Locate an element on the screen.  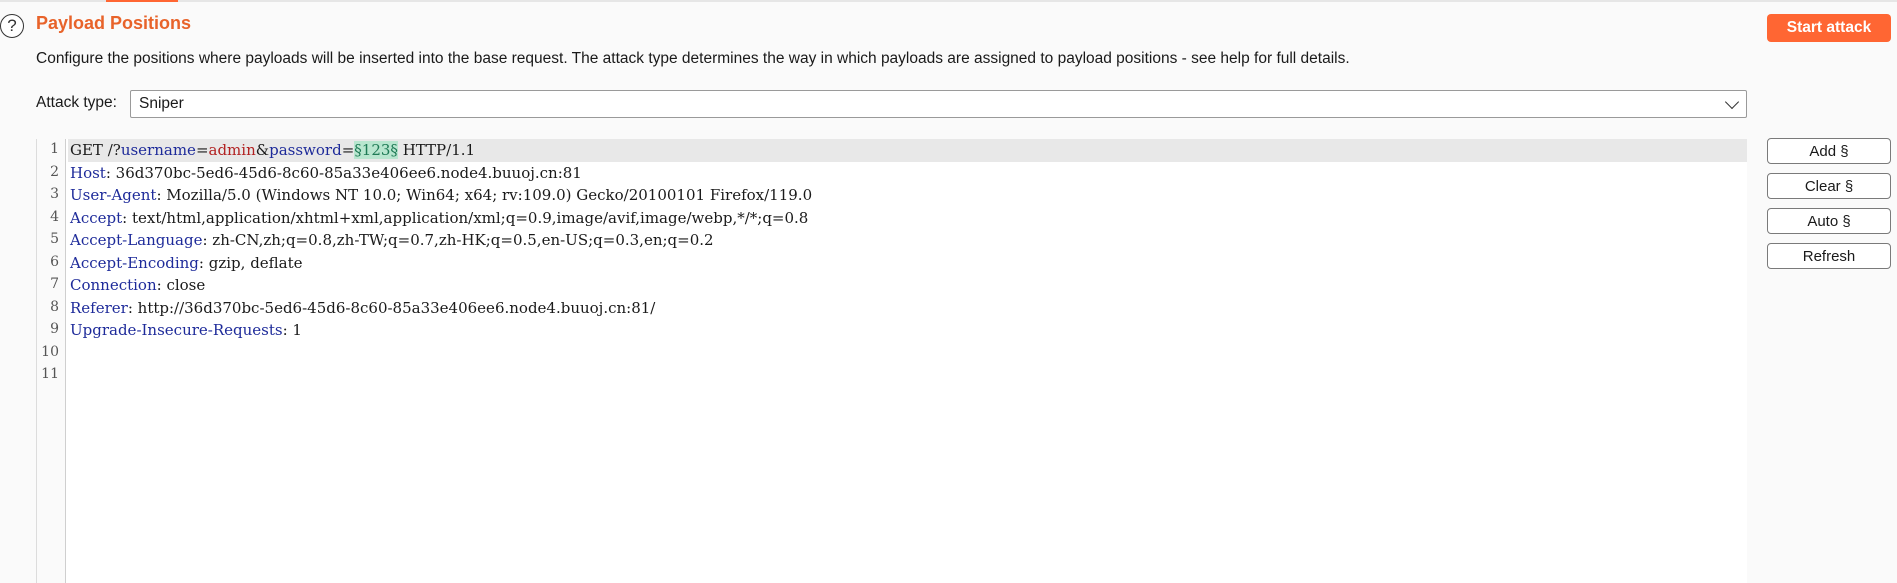
request-protocol: HTTP/1.1 is located at coordinates (436, 150).